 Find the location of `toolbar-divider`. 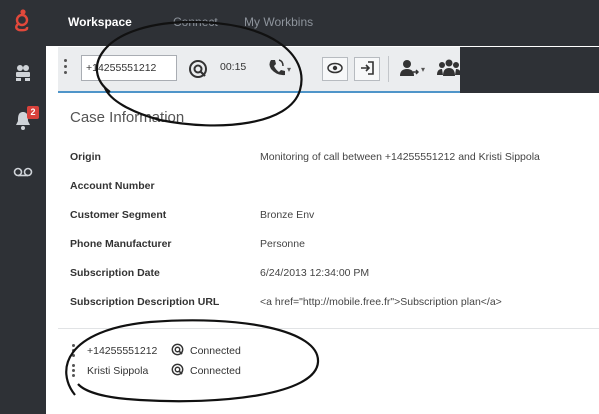

toolbar-divider is located at coordinates (388, 69).